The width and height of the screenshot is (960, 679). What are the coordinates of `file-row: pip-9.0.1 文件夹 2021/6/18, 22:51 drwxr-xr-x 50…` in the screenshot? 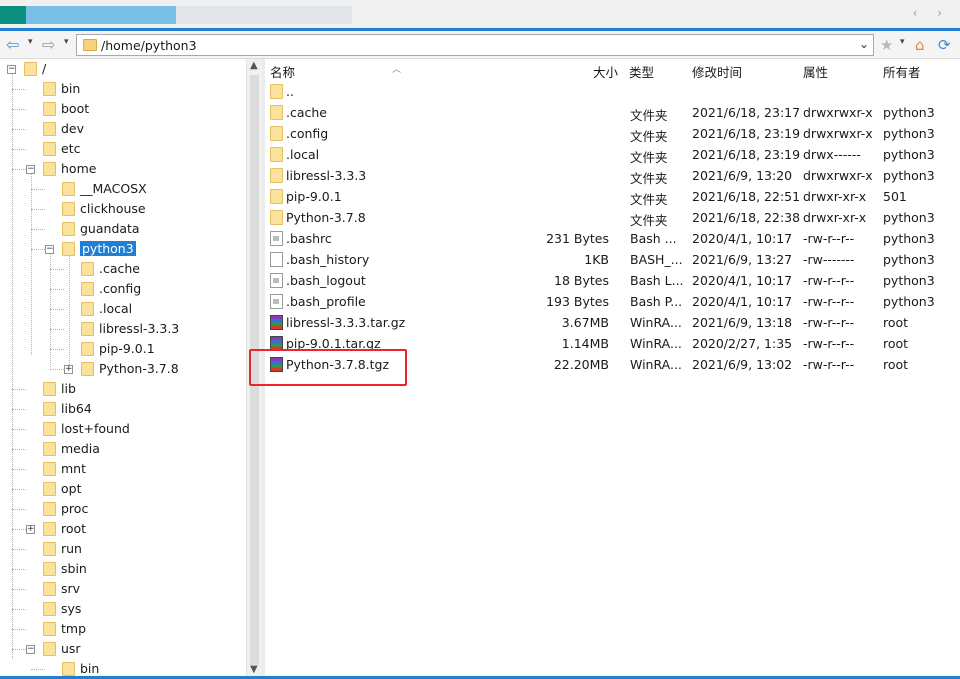 It's located at (612, 196).